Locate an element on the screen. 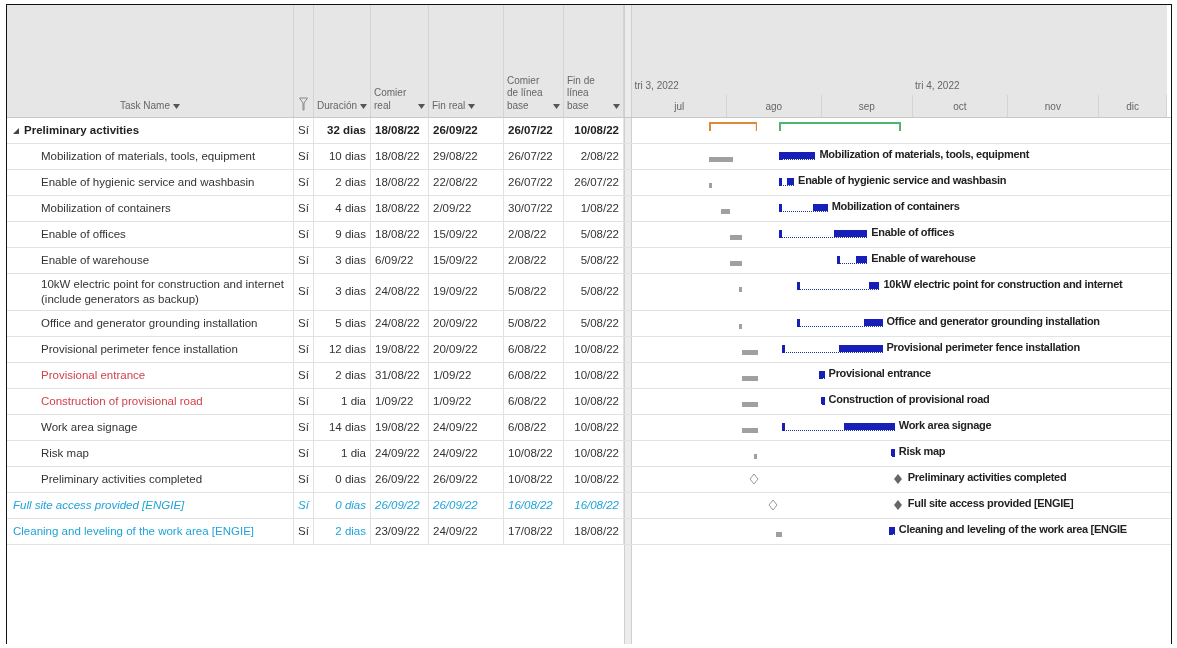 The image size is (1177, 648). bar-label: Mobilization of materials, tools, equipment is located at coordinates (924, 154).